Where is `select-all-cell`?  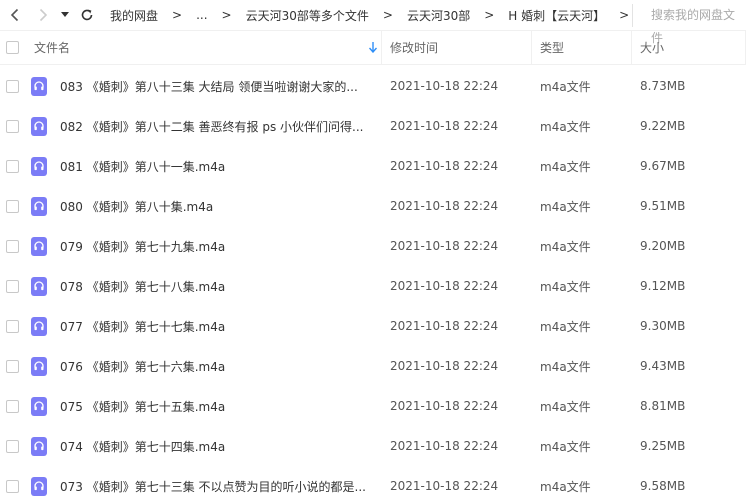
select-all-cell is located at coordinates (12, 48).